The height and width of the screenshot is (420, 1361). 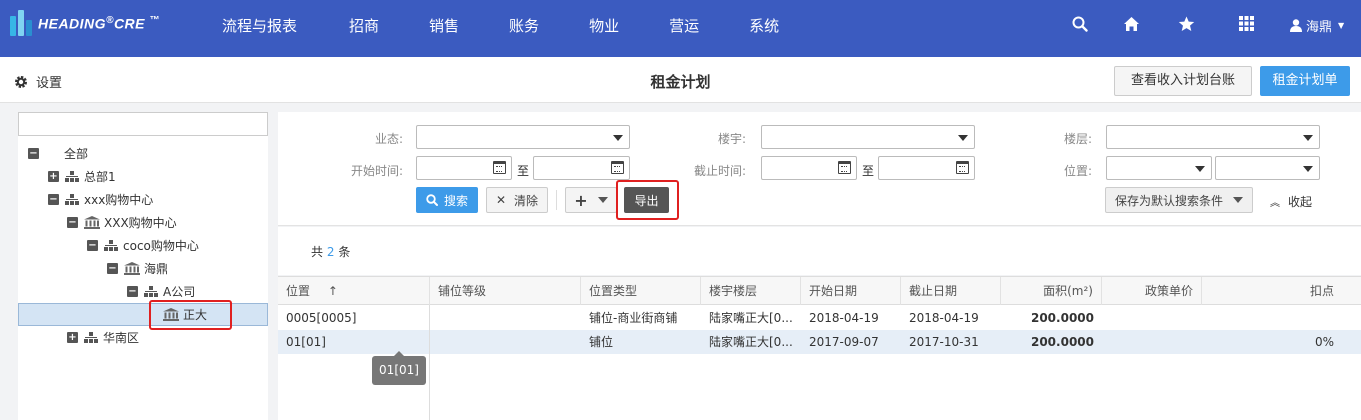 What do you see at coordinates (444, 25) in the screenshot?
I see `nav-item-sales: 销售` at bounding box center [444, 25].